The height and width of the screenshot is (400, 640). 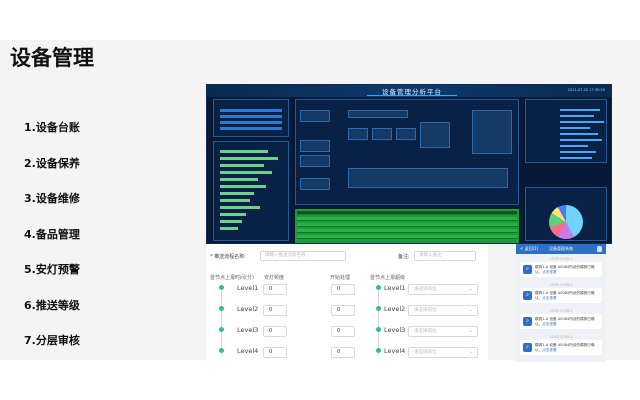 What do you see at coordinates (94, 278) in the screenshot?
I see `menu-item: 5.安灯预警` at bounding box center [94, 278].